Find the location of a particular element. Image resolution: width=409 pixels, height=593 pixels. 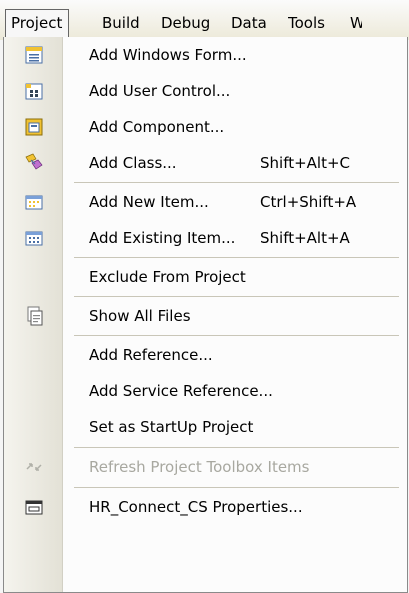

menu-project: Project is located at coordinates (37, 23).